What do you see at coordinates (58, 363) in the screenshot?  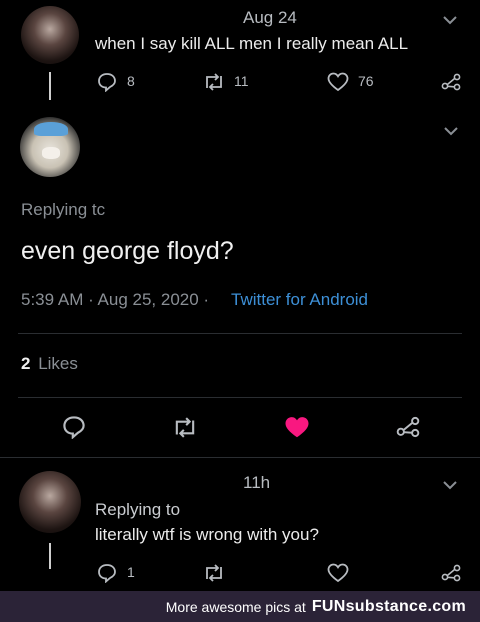 I see `likes-label: Likes` at bounding box center [58, 363].